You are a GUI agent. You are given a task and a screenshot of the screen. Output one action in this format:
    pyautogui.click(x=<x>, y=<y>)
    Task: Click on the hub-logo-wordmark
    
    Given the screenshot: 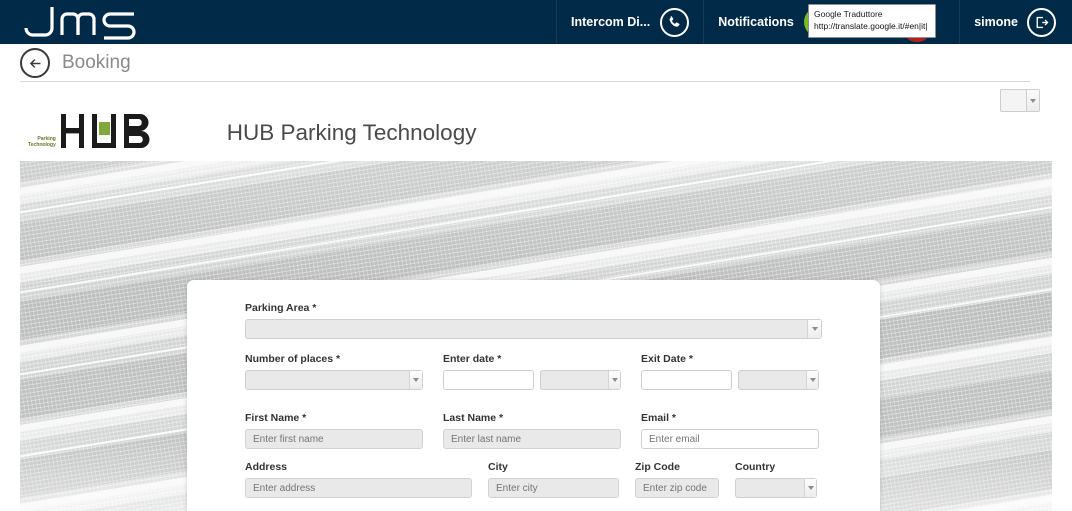 What is the action you would take?
    pyautogui.click(x=107, y=133)
    